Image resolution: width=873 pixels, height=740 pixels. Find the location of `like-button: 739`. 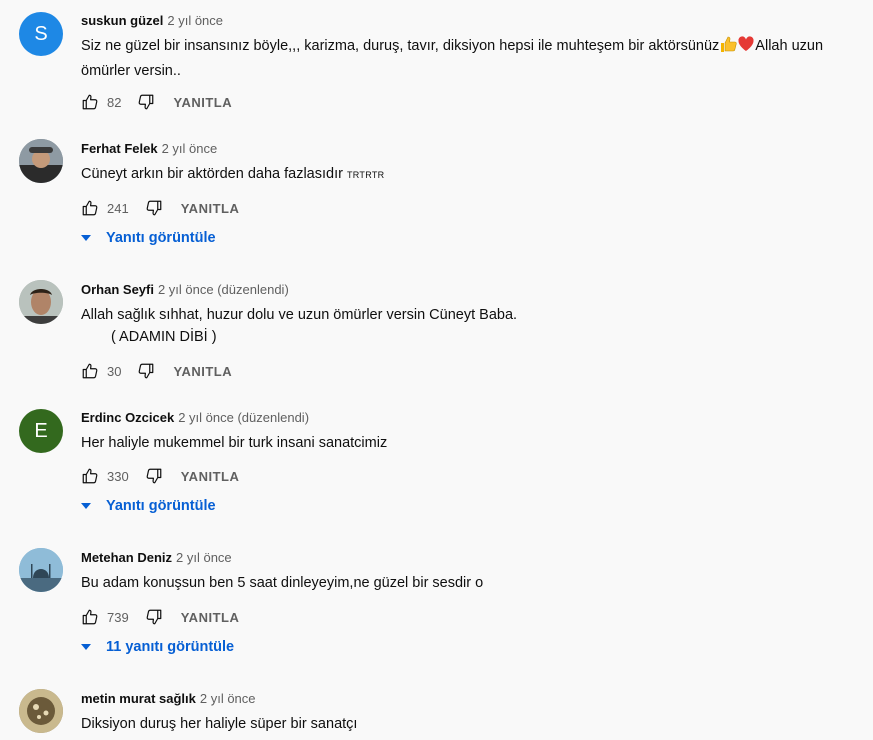

like-button: 739 is located at coordinates (113, 617).